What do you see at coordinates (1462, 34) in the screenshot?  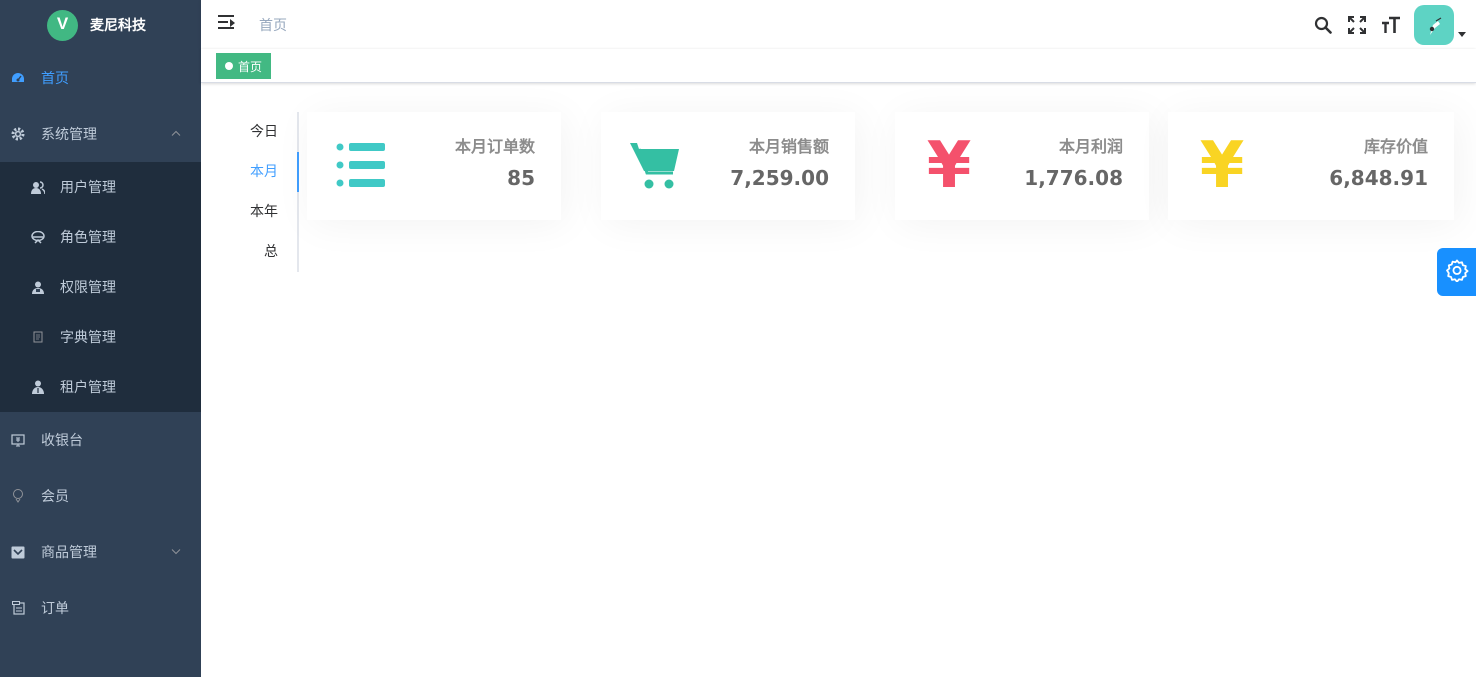 I see `caret-down-icon` at bounding box center [1462, 34].